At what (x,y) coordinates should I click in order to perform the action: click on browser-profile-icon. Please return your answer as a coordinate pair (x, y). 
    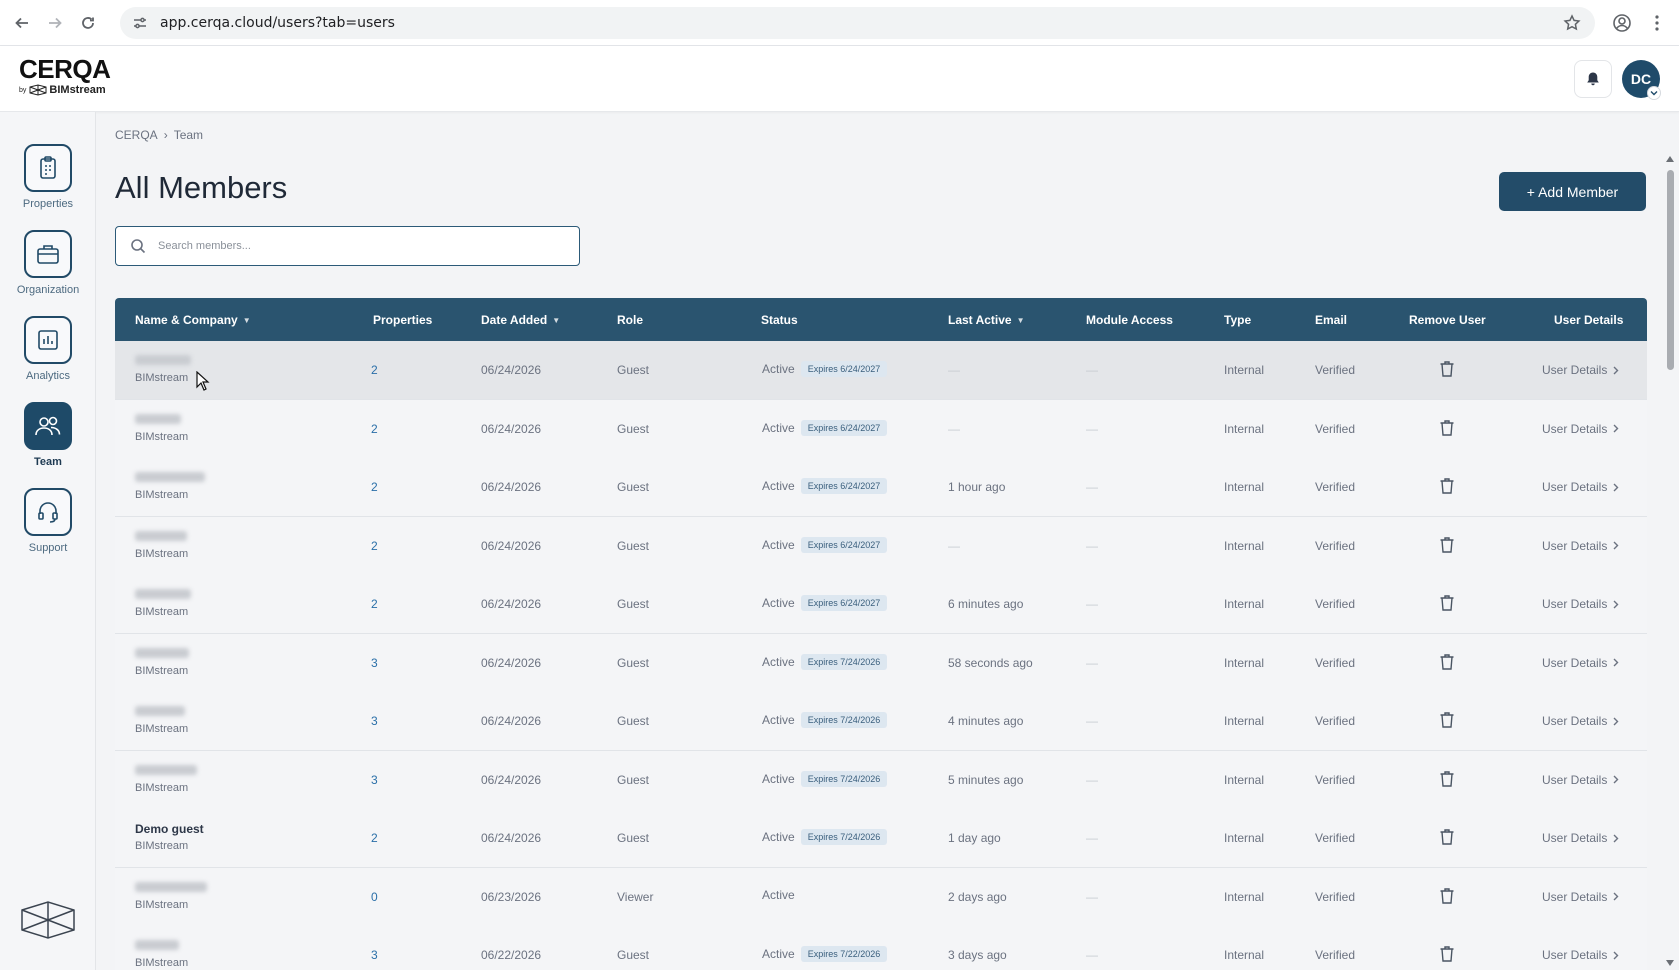
    Looking at the image, I should click on (1622, 23).